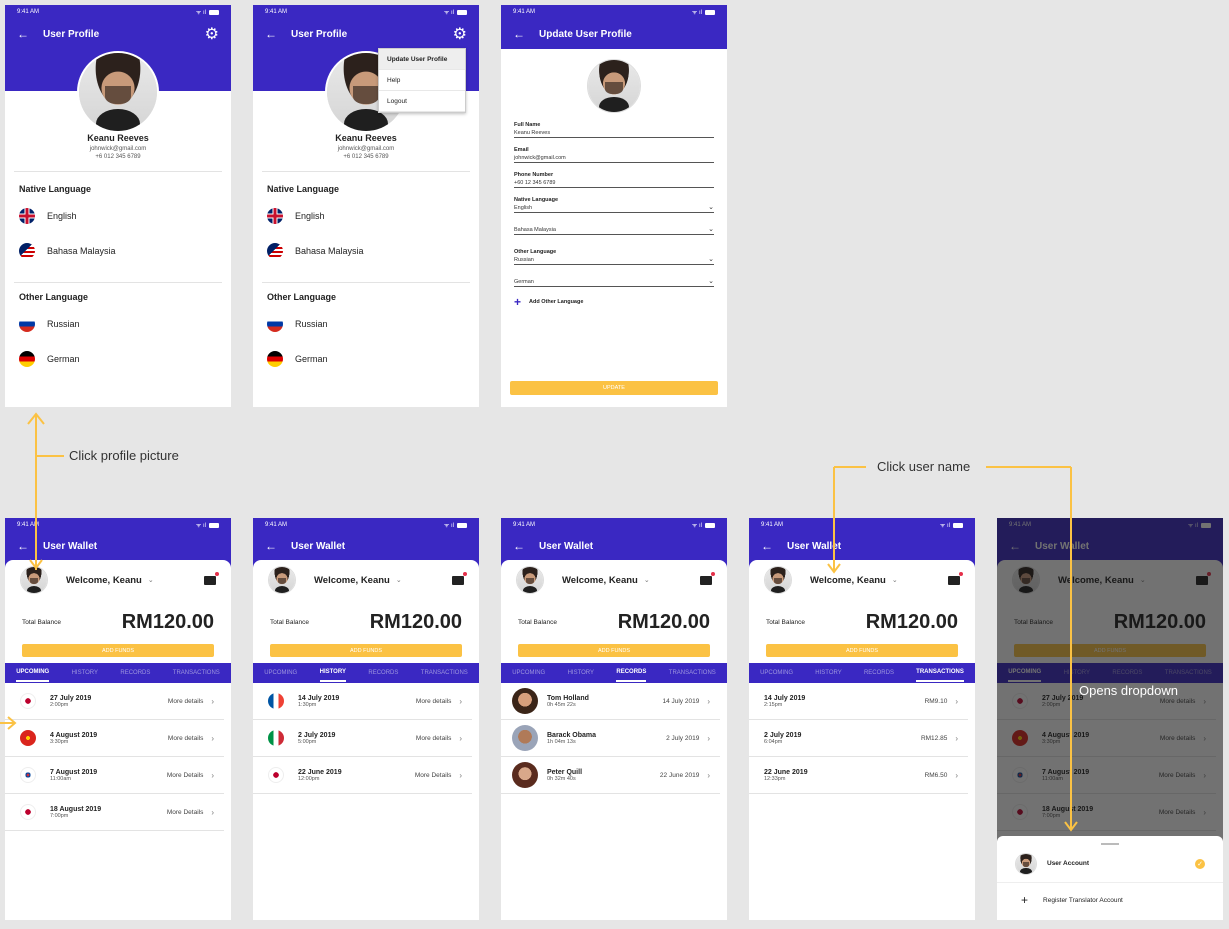 This screenshot has height=929, width=1229. Describe the element at coordinates (1110, 900) in the screenshot. I see `register-translator-option: + Register Translator Account` at that location.